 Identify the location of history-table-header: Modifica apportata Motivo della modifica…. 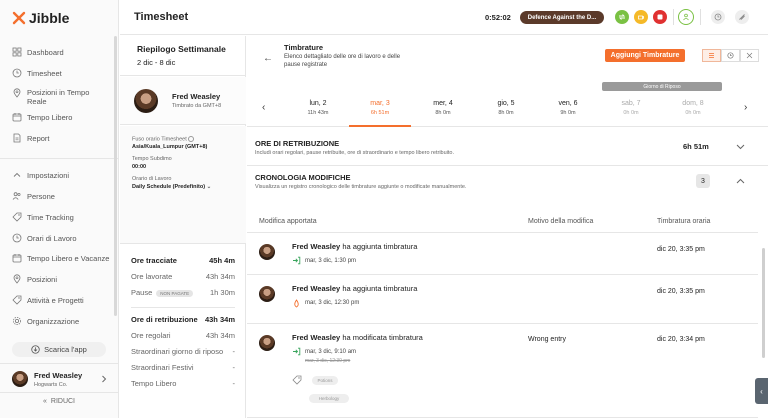
(502, 222).